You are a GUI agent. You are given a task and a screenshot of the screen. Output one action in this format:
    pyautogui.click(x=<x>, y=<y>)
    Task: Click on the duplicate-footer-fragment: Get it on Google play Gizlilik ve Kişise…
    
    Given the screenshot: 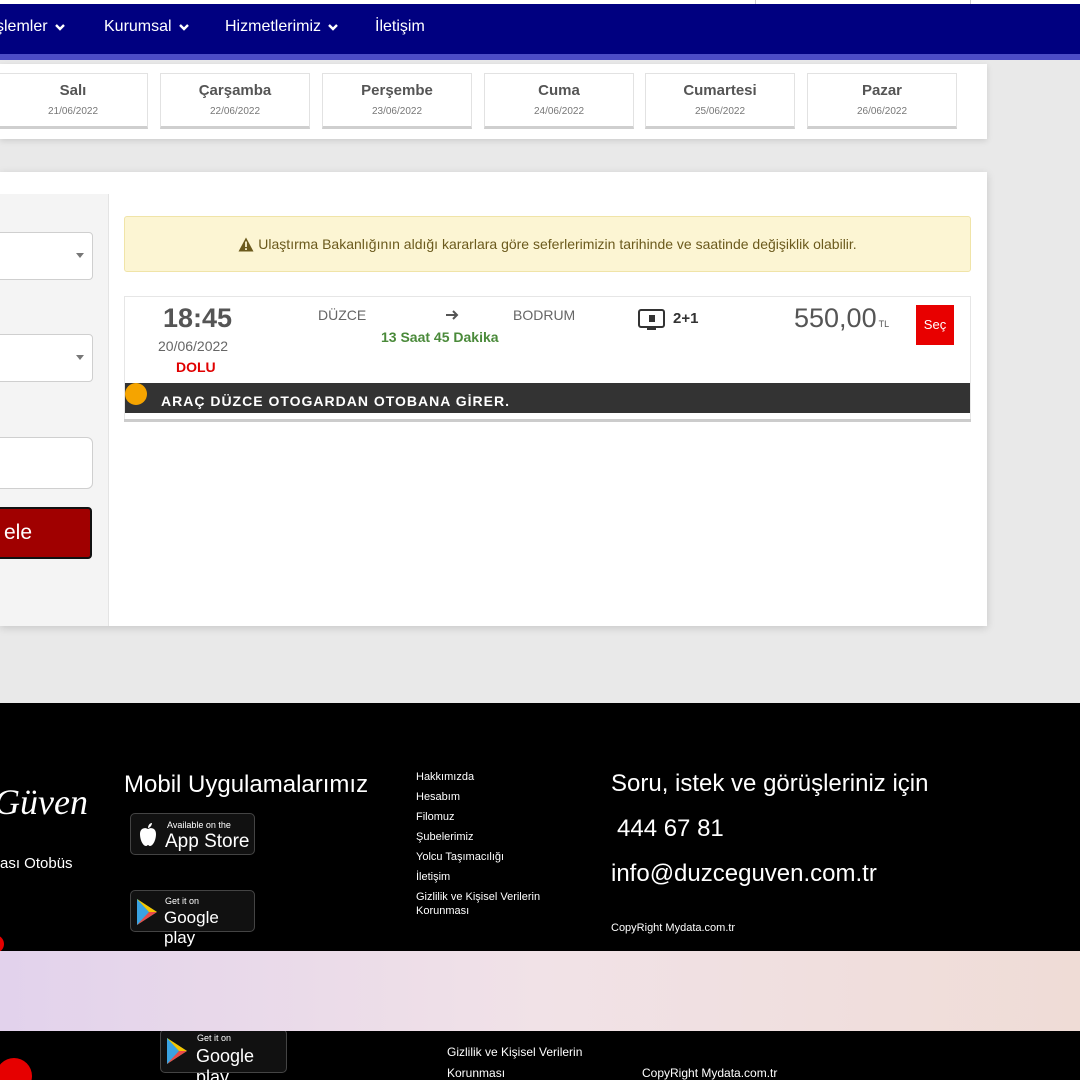 What is the action you would take?
    pyautogui.click(x=540, y=1055)
    